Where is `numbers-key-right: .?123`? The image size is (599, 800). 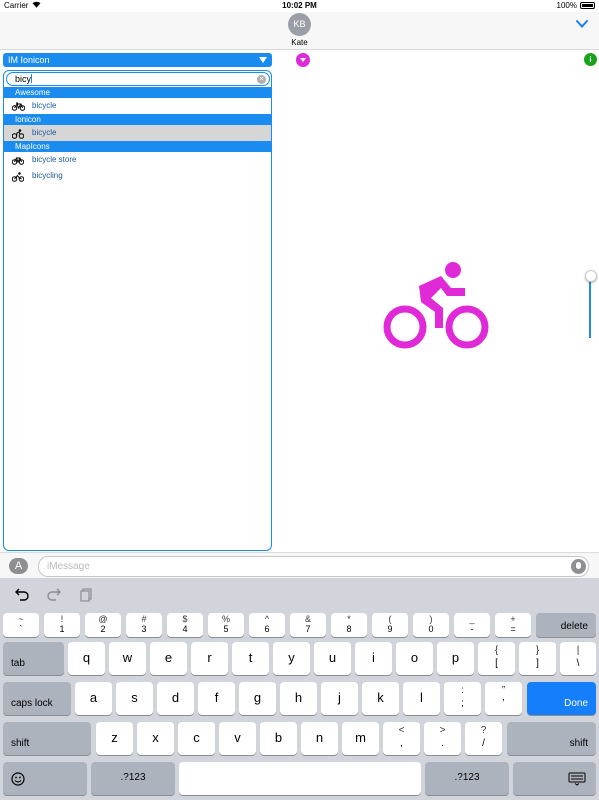 numbers-key-right: .?123 is located at coordinates (467, 778).